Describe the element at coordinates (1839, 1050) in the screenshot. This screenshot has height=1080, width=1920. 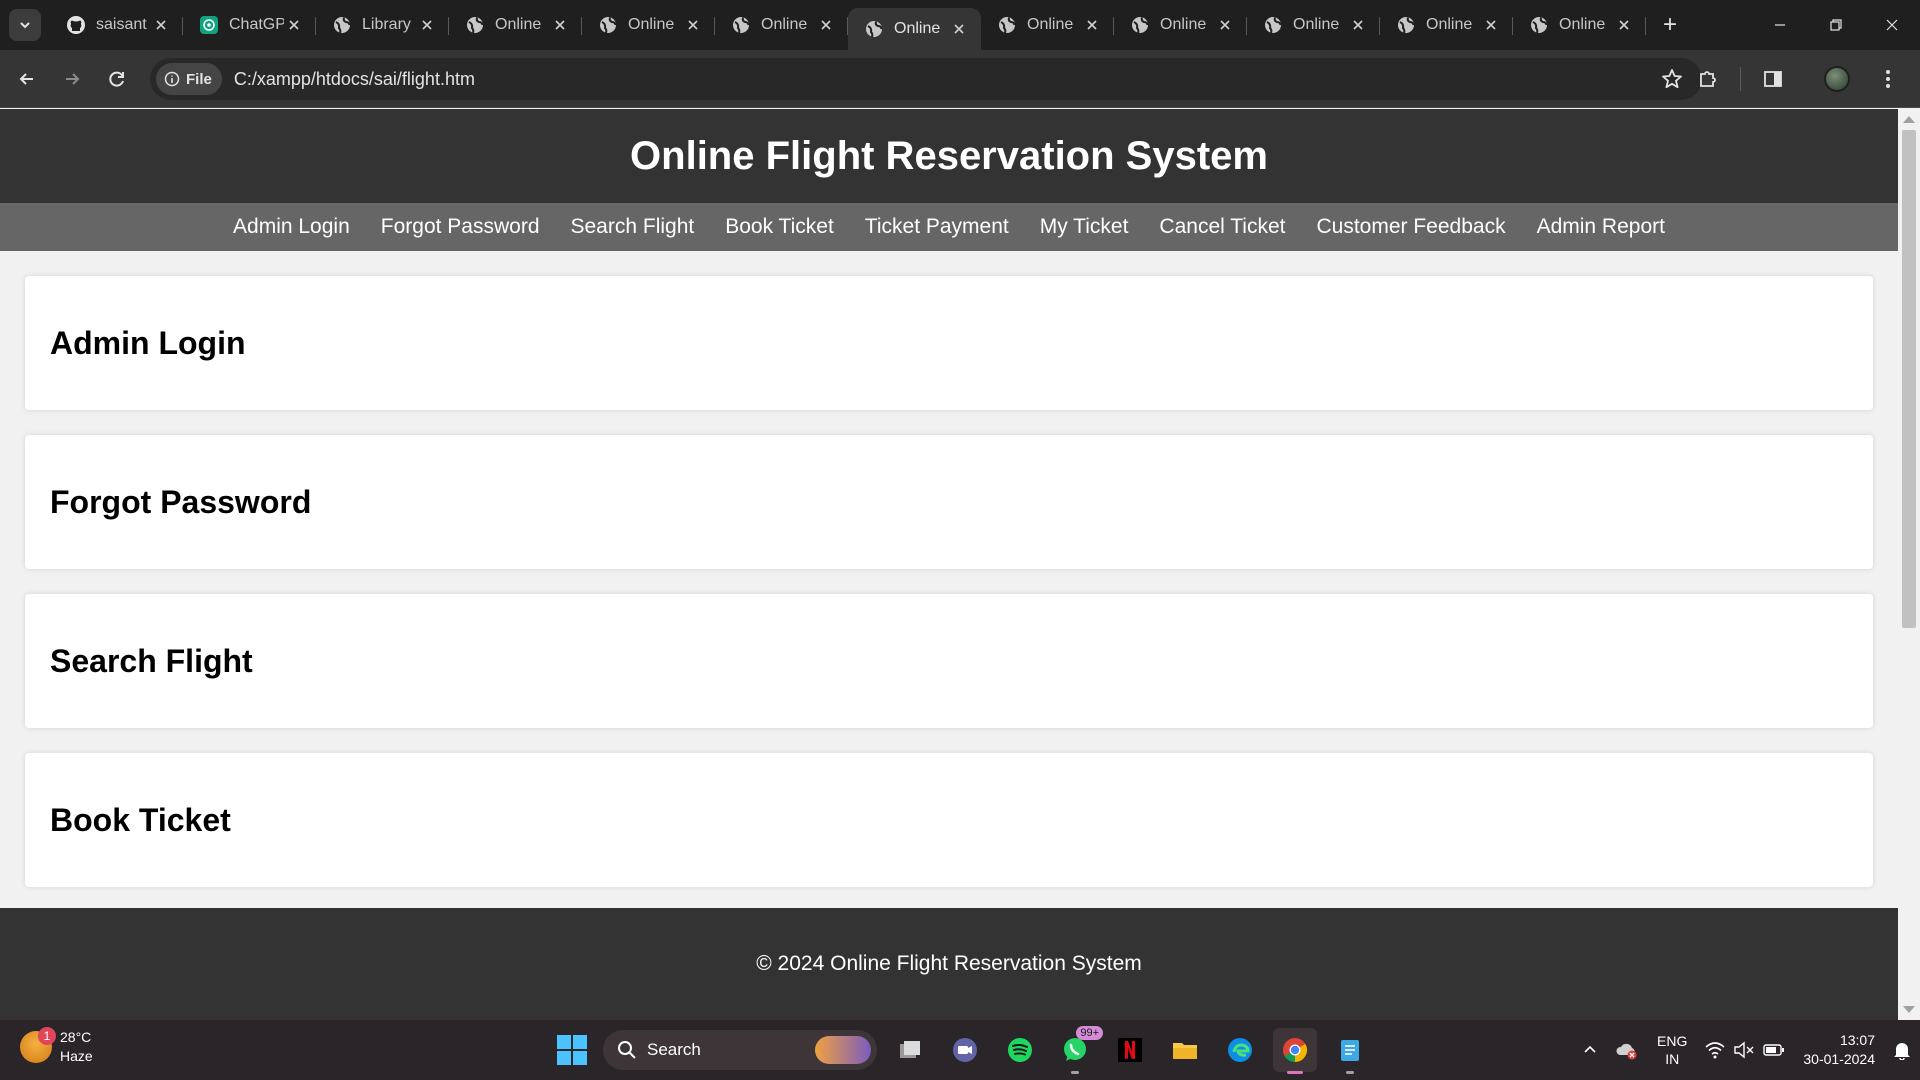
I see `clock: 13:07 30-01-2024` at that location.